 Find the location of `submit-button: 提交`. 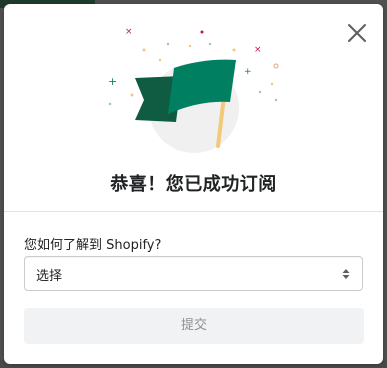

submit-button: 提交 is located at coordinates (194, 326).